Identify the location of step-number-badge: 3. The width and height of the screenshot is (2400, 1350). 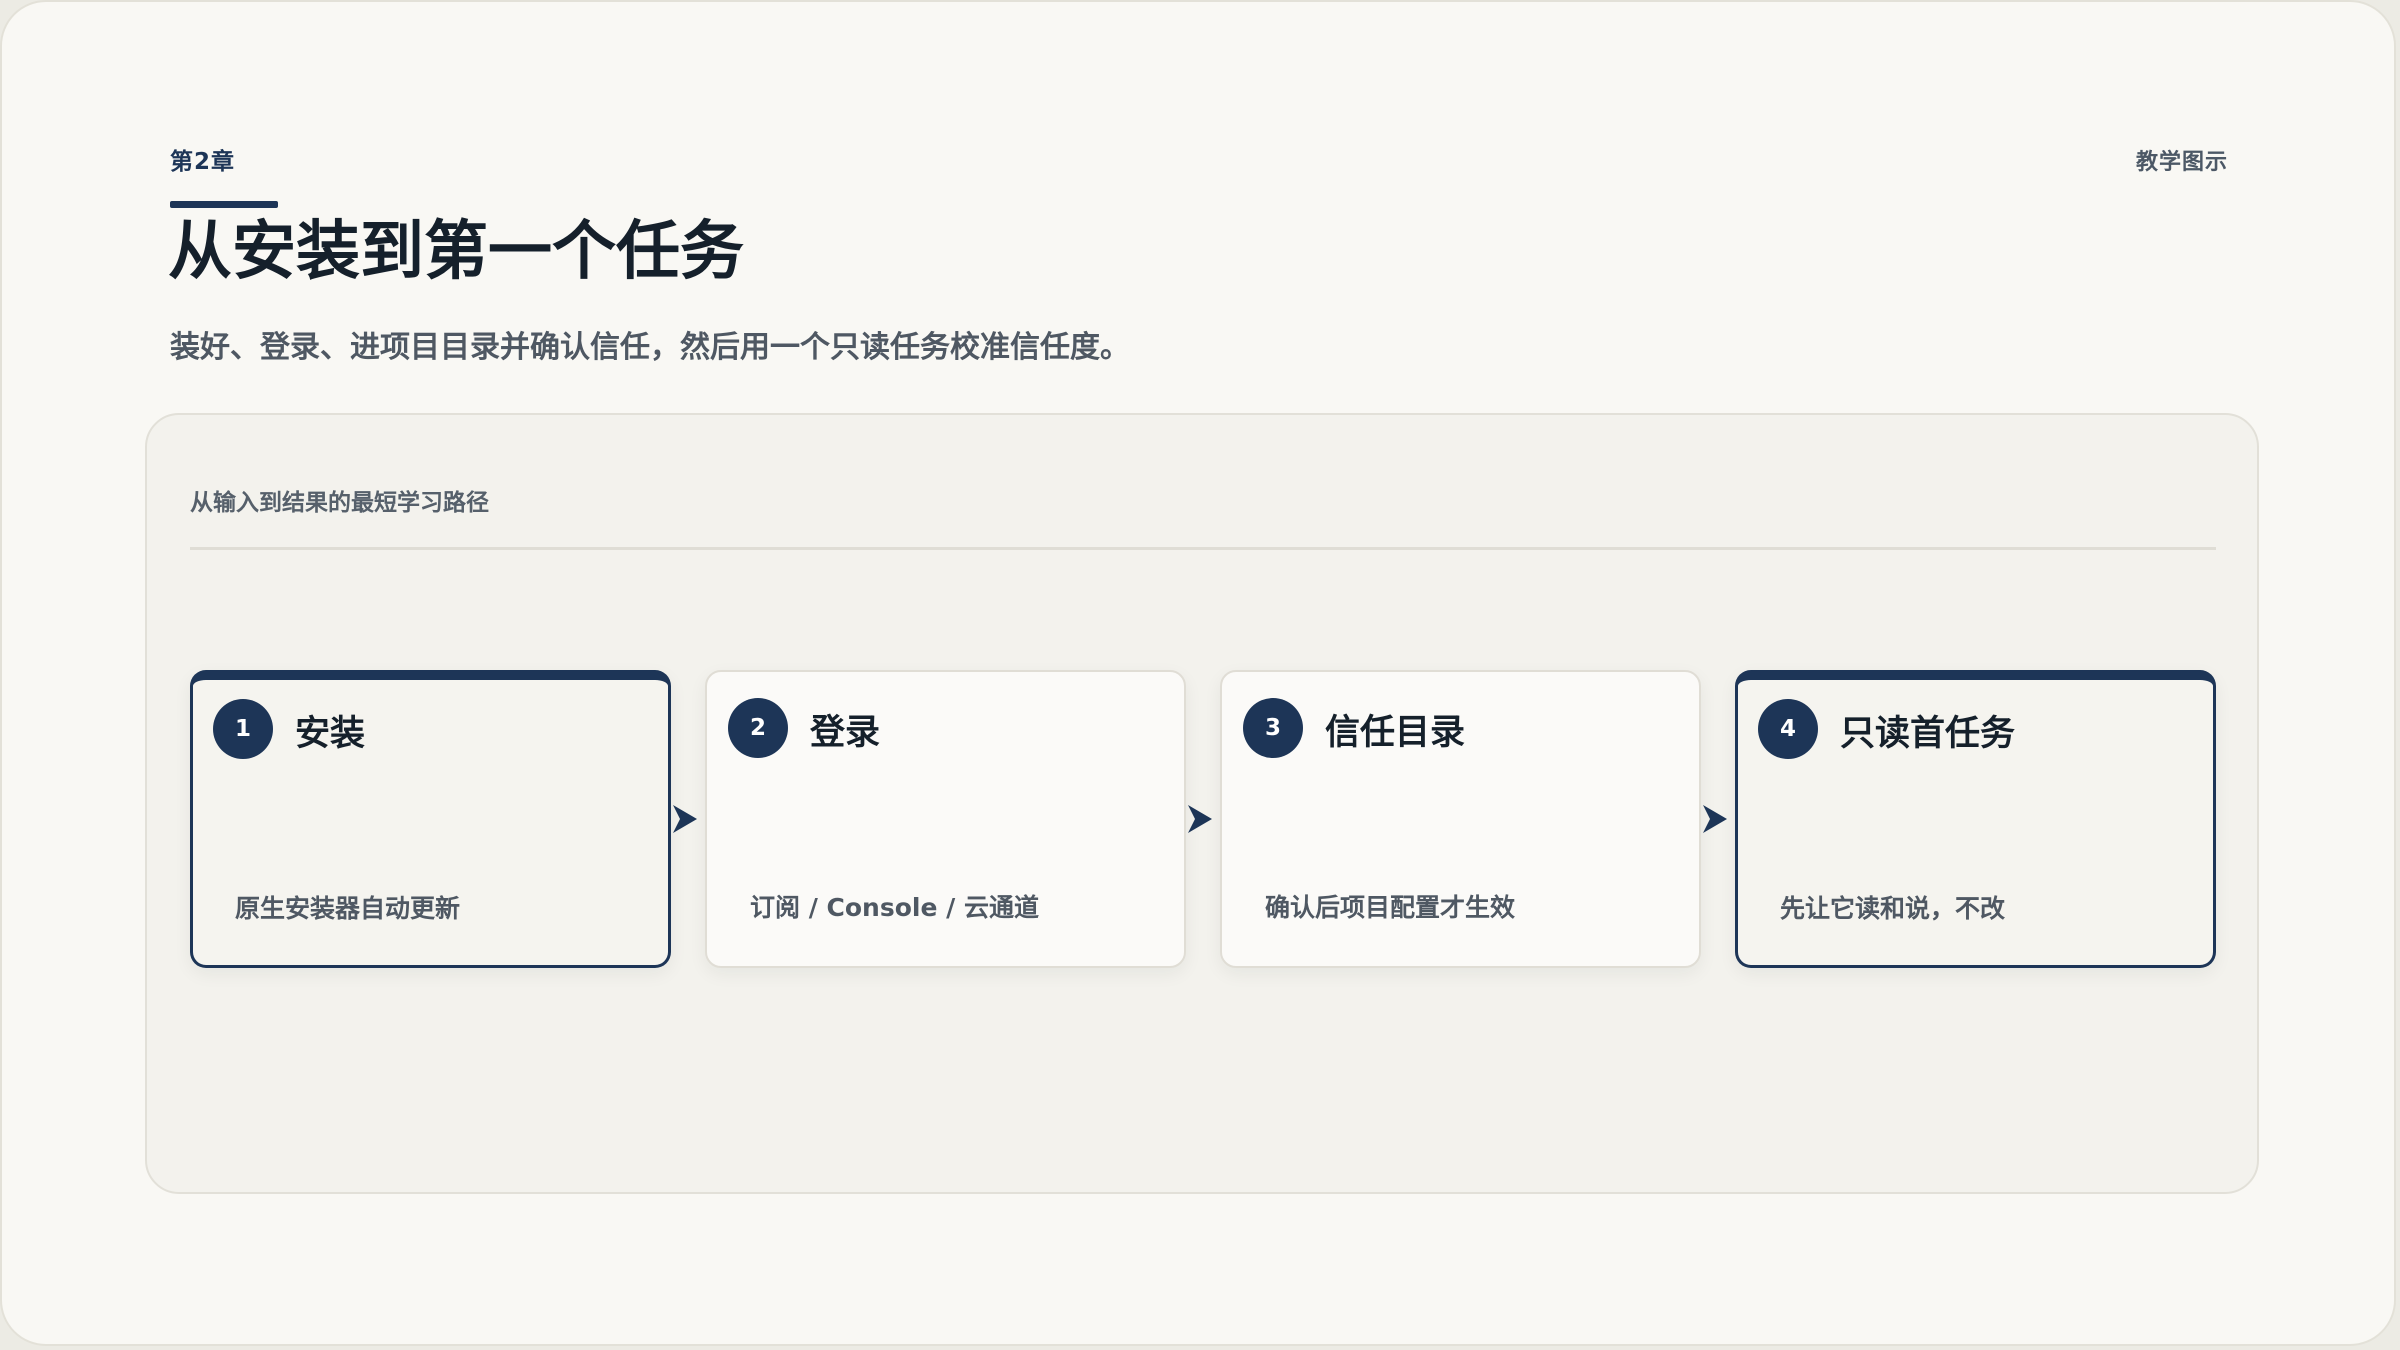
(1273, 728).